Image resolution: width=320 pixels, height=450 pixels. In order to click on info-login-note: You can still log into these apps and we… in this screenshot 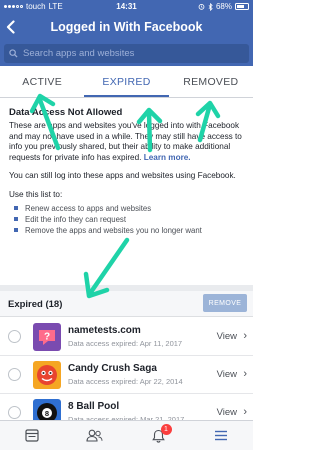, I will do `click(122, 175)`.